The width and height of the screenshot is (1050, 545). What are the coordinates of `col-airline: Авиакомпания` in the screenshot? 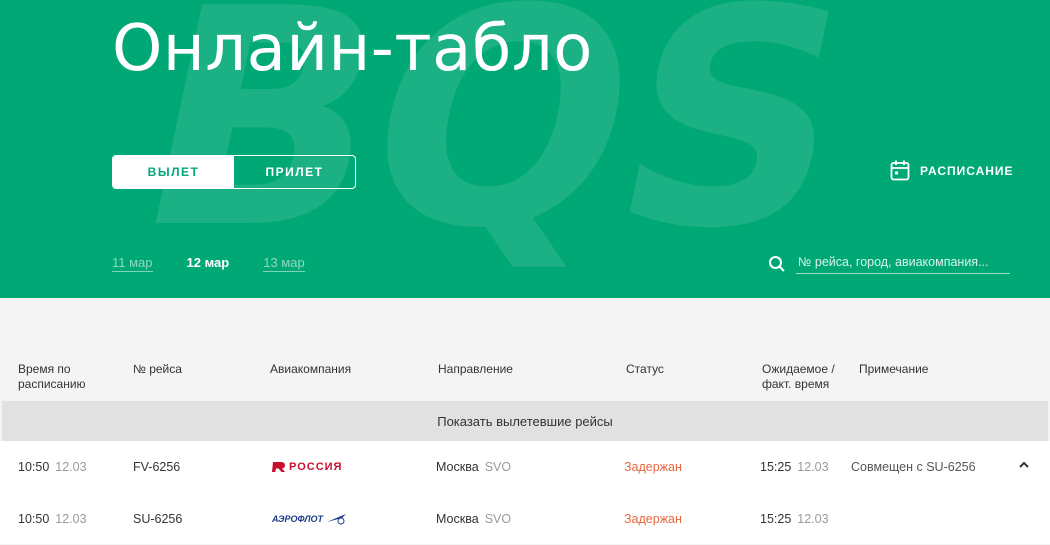 It's located at (311, 369).